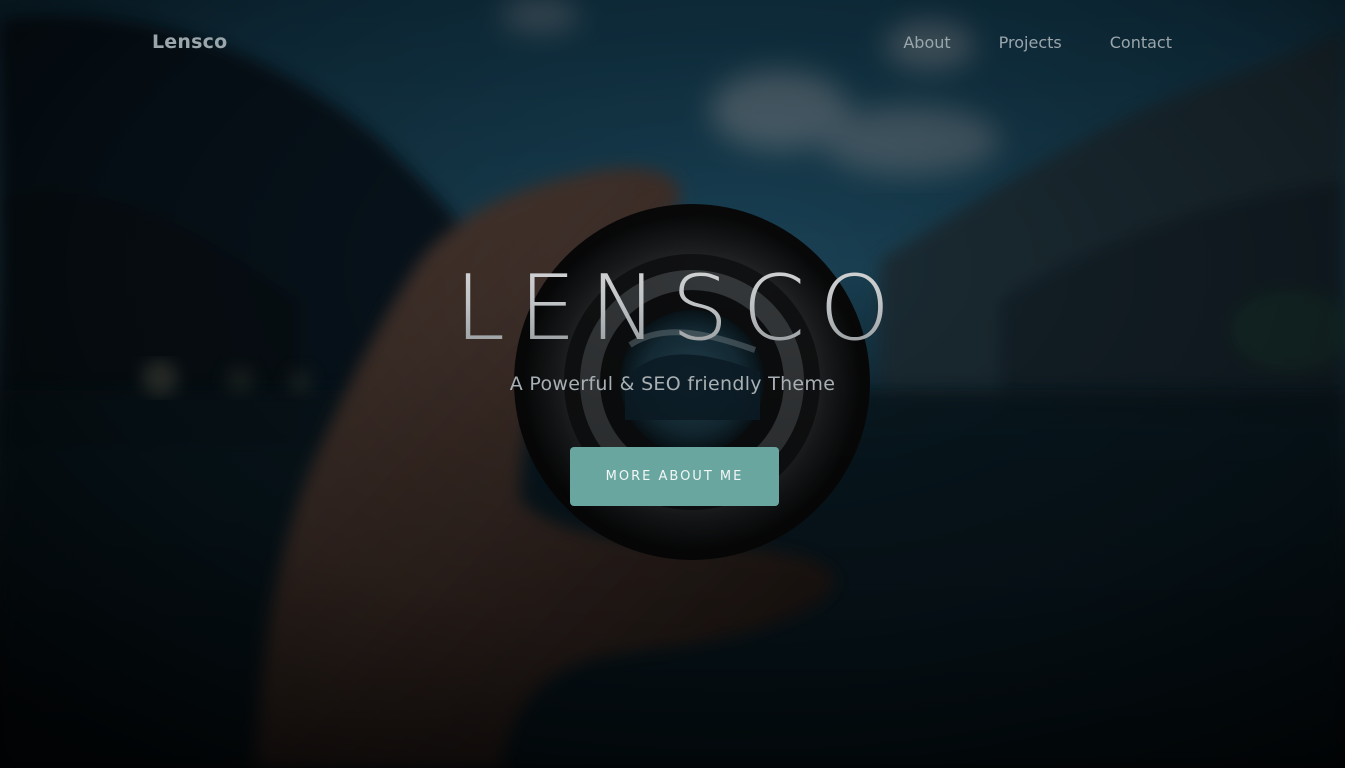 This screenshot has width=1345, height=768. What do you see at coordinates (189, 42) in the screenshot?
I see `brand-logo-link: Lensco` at bounding box center [189, 42].